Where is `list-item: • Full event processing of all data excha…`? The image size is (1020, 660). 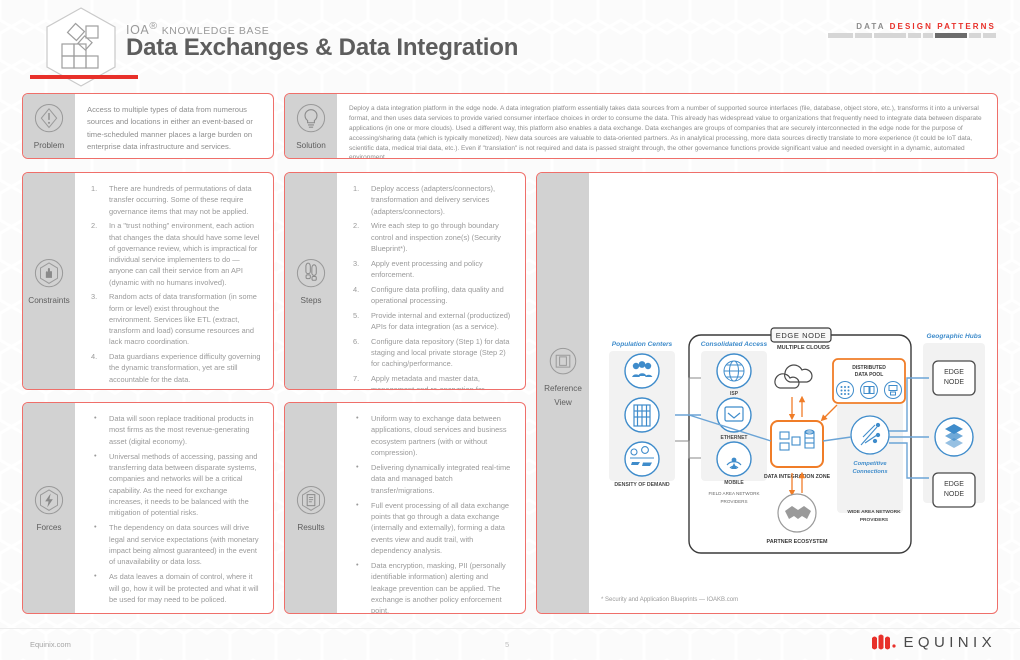
list-item: • Full event processing of all data excha… is located at coordinates (431, 528).